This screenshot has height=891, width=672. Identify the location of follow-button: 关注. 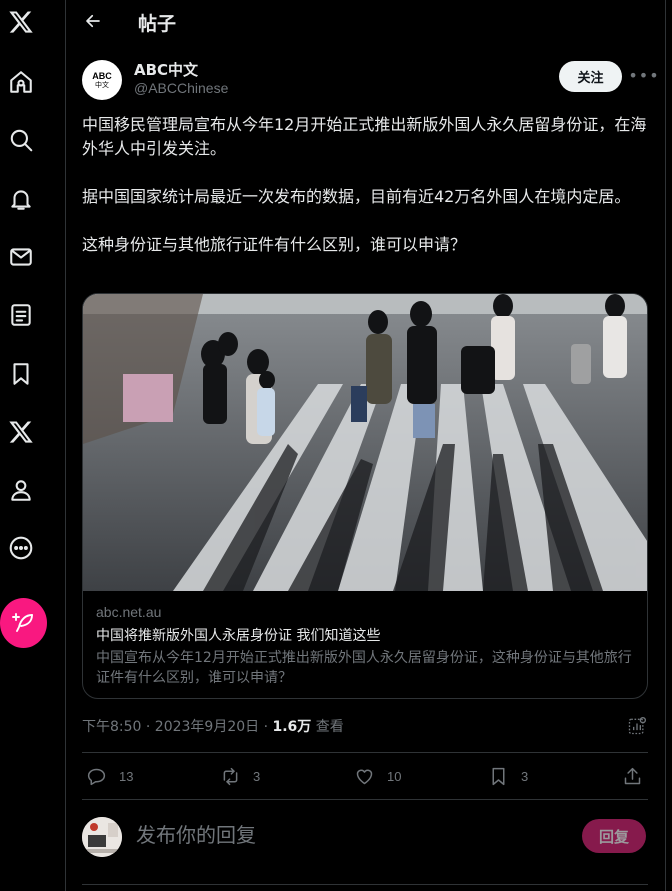
(590, 76).